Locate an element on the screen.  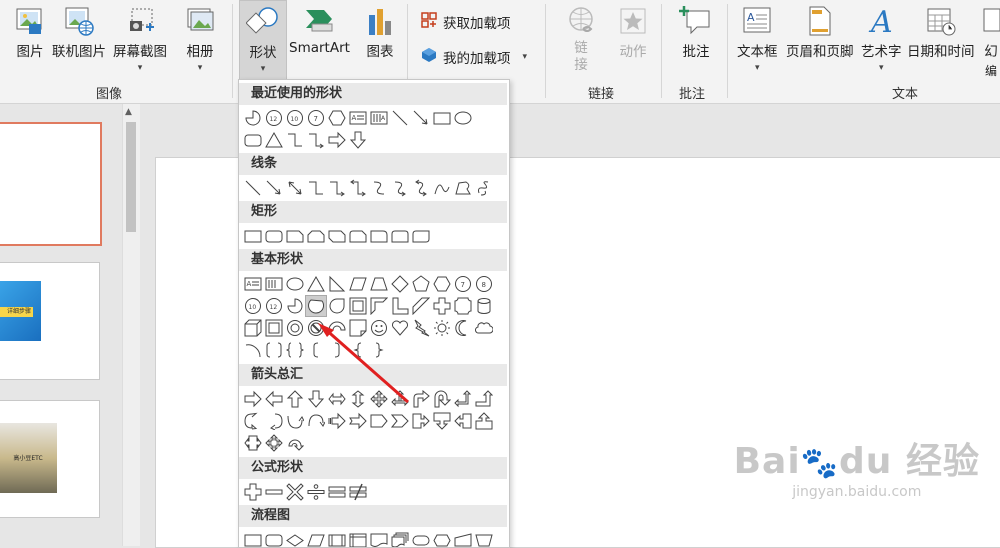
curved-left-arrow-shape is located at coordinates (274, 421).